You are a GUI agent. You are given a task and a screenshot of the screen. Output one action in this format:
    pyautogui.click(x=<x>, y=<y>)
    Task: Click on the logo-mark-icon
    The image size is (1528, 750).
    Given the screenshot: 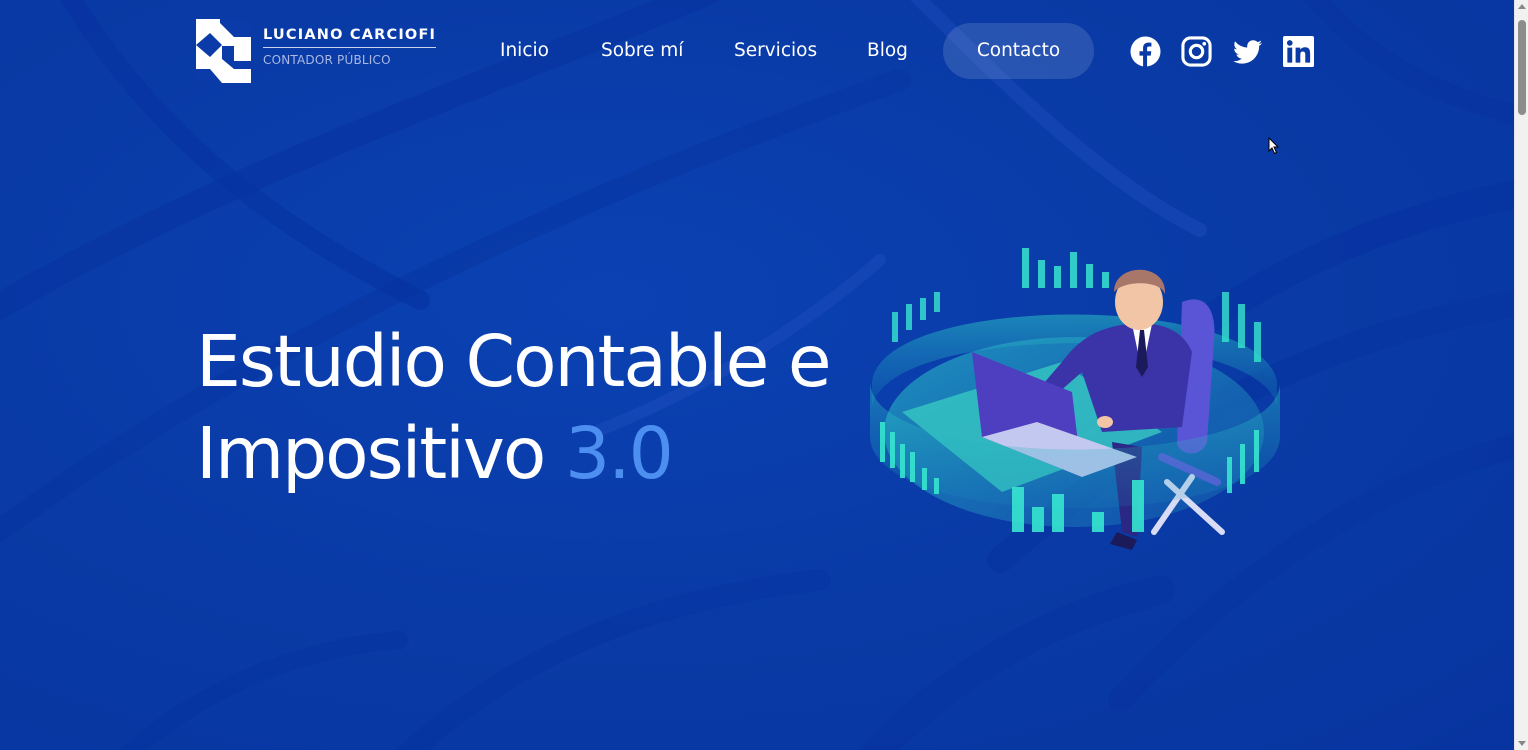 What is the action you would take?
    pyautogui.click(x=223, y=51)
    